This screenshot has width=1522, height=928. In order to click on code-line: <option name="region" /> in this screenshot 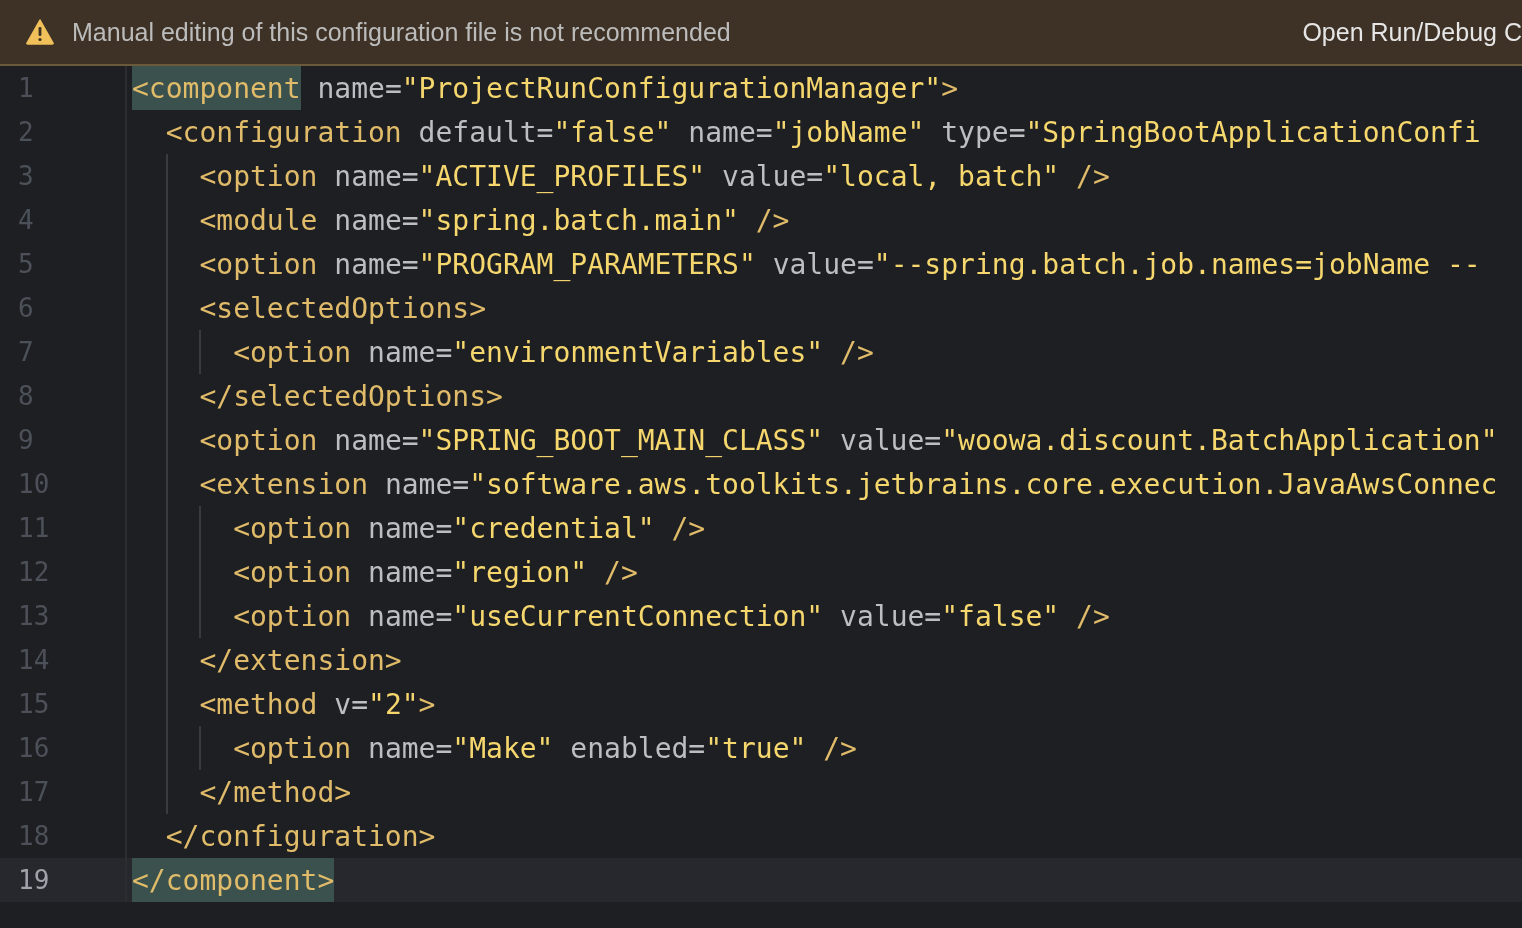, I will do `click(385, 572)`.